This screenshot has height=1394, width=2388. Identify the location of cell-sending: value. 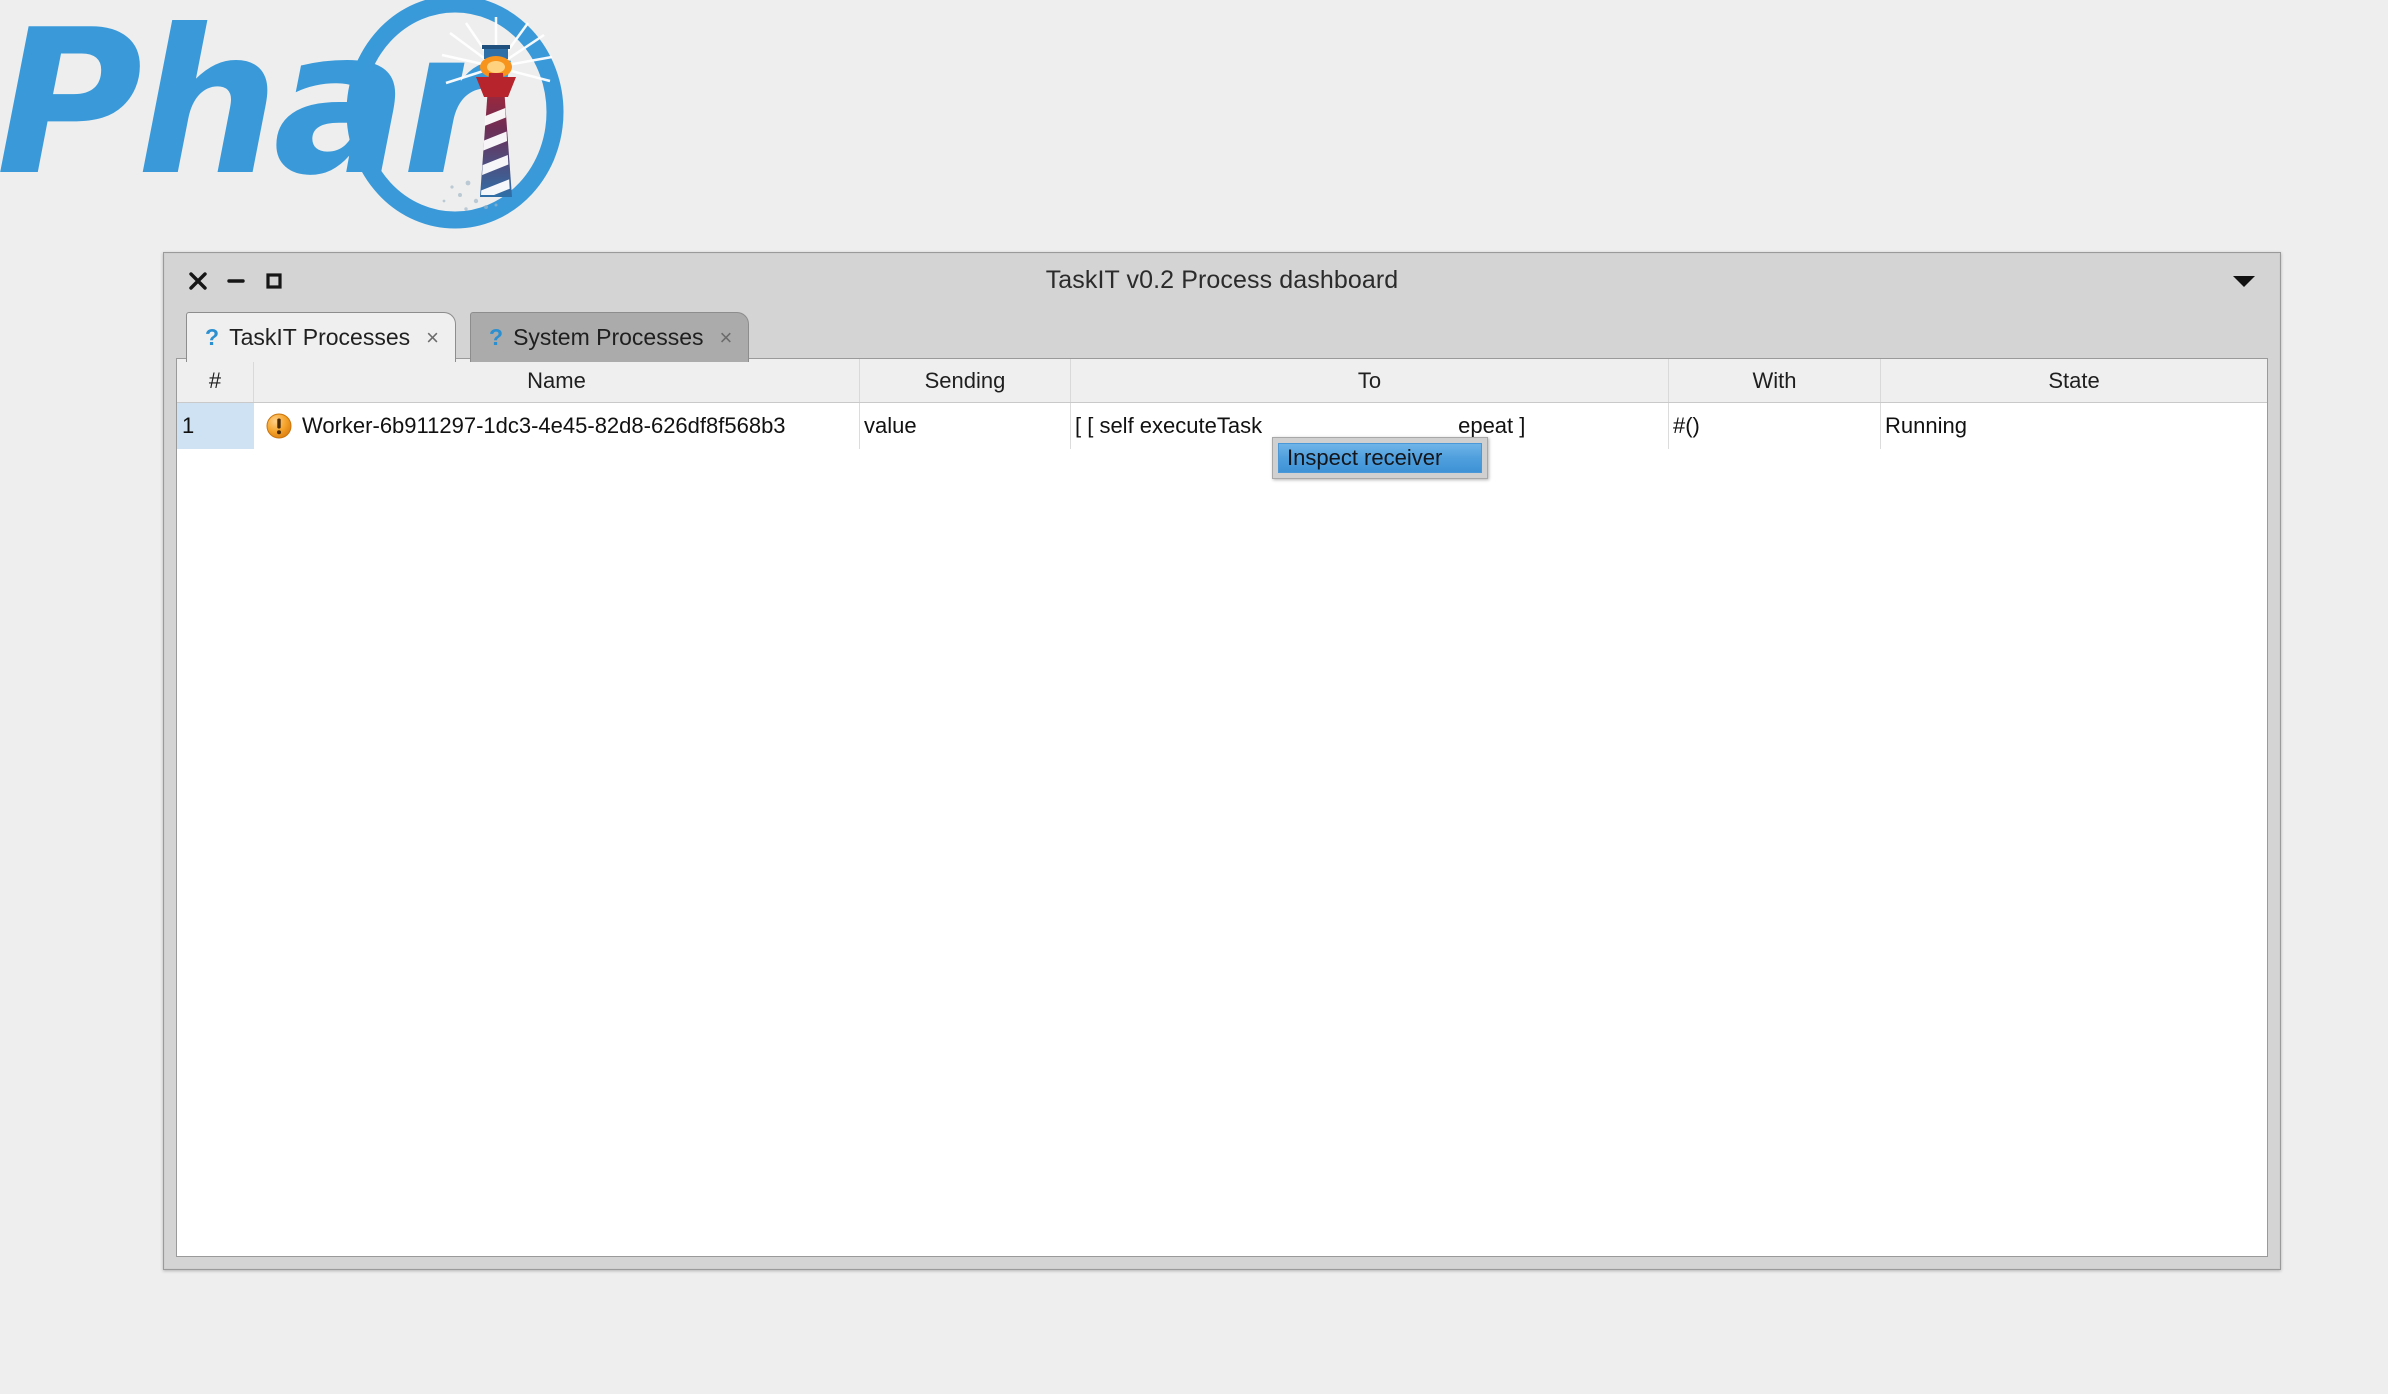
(965, 426).